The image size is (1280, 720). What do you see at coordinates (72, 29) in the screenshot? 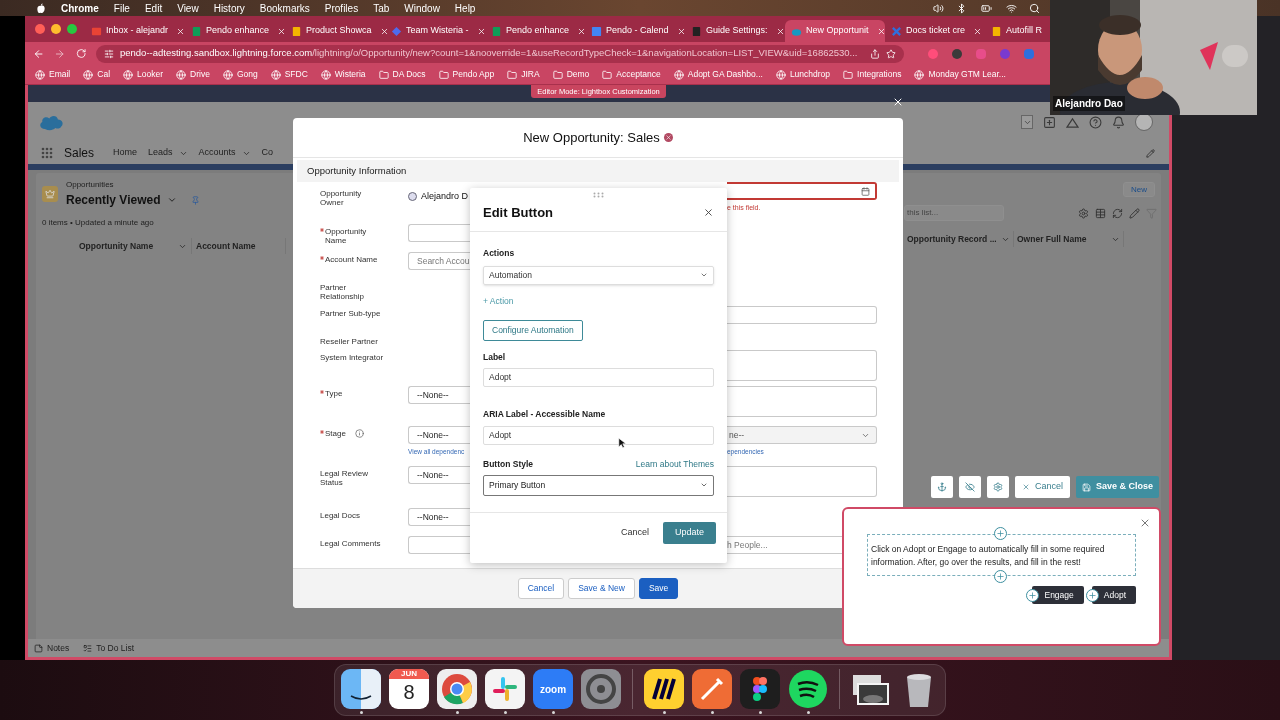
I see `zoom-window-button` at bounding box center [72, 29].